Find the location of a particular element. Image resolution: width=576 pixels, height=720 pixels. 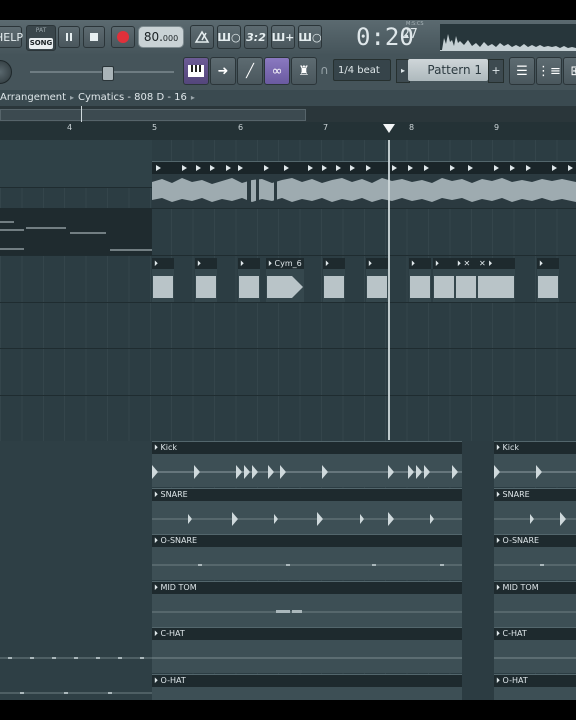

record-button is located at coordinates (123, 37).